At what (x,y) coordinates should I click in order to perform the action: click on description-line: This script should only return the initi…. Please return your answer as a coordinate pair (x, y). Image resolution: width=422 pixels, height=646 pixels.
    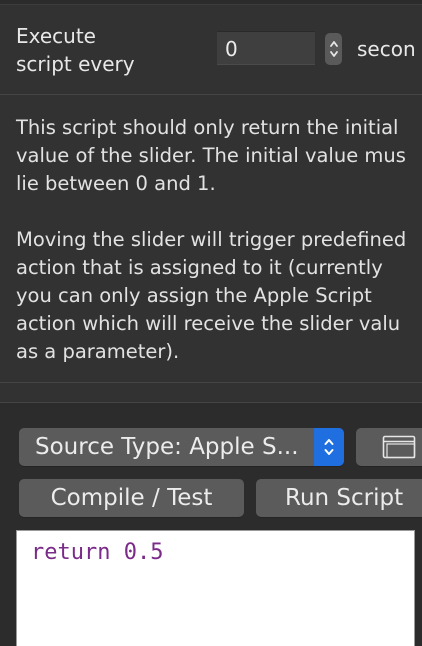
    Looking at the image, I should click on (207, 127).